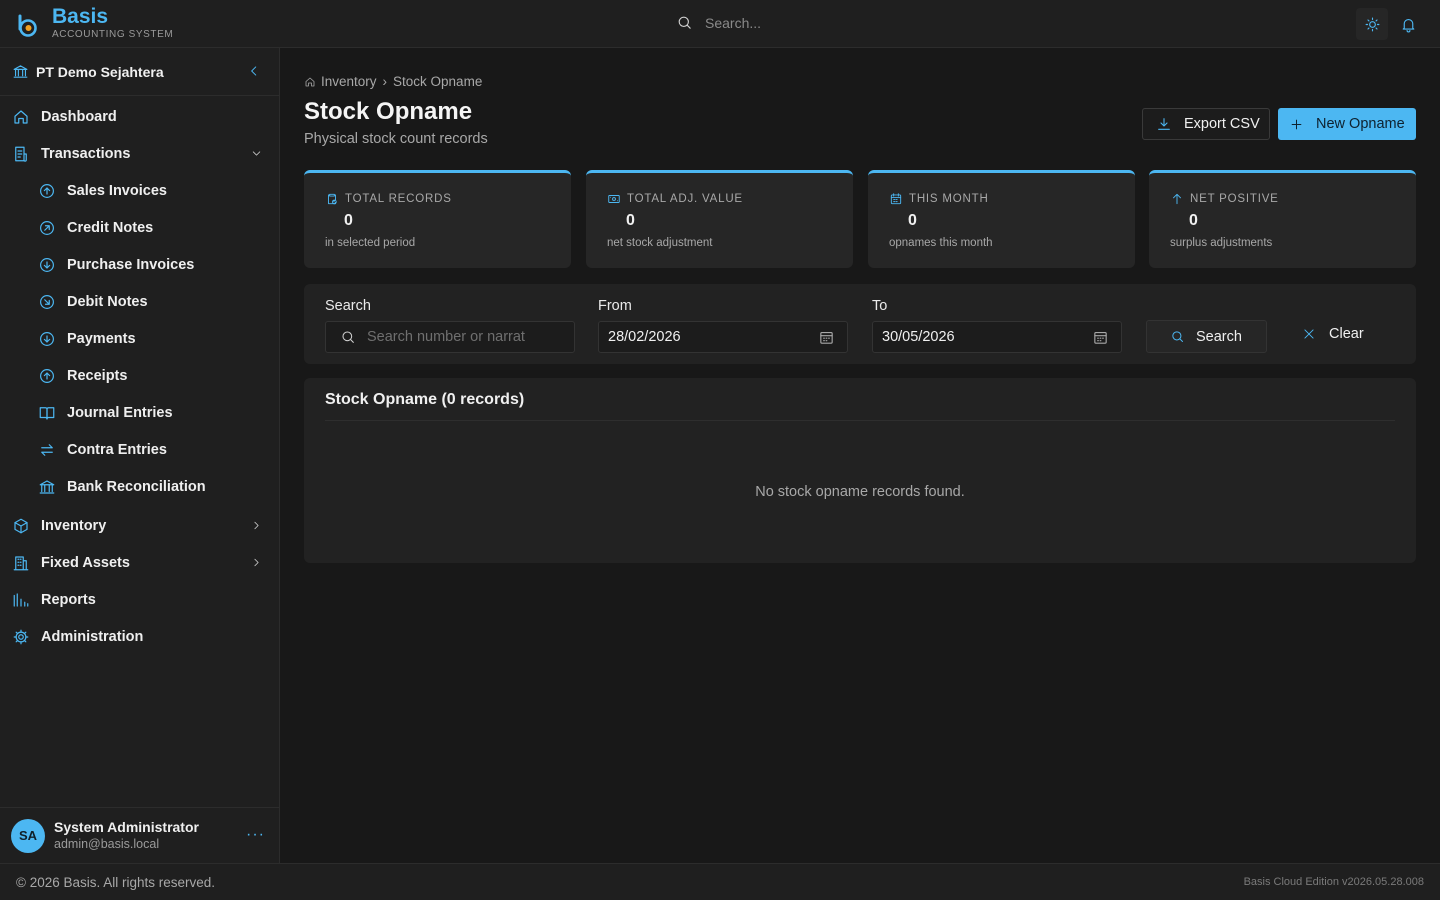 This screenshot has width=1440, height=900. What do you see at coordinates (139, 525) in the screenshot?
I see `sidebar-item-inventory: Inventory` at bounding box center [139, 525].